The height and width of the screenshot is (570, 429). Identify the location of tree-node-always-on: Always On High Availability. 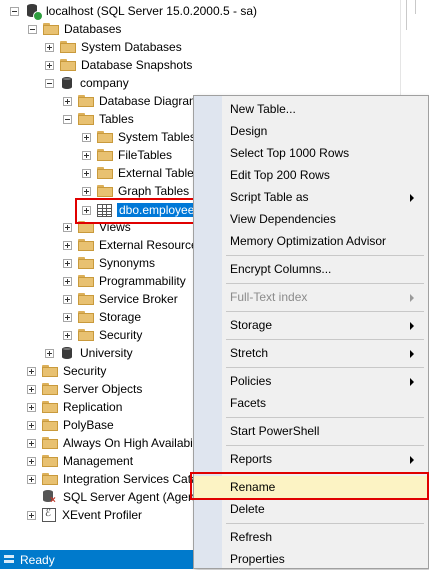
(117, 443).